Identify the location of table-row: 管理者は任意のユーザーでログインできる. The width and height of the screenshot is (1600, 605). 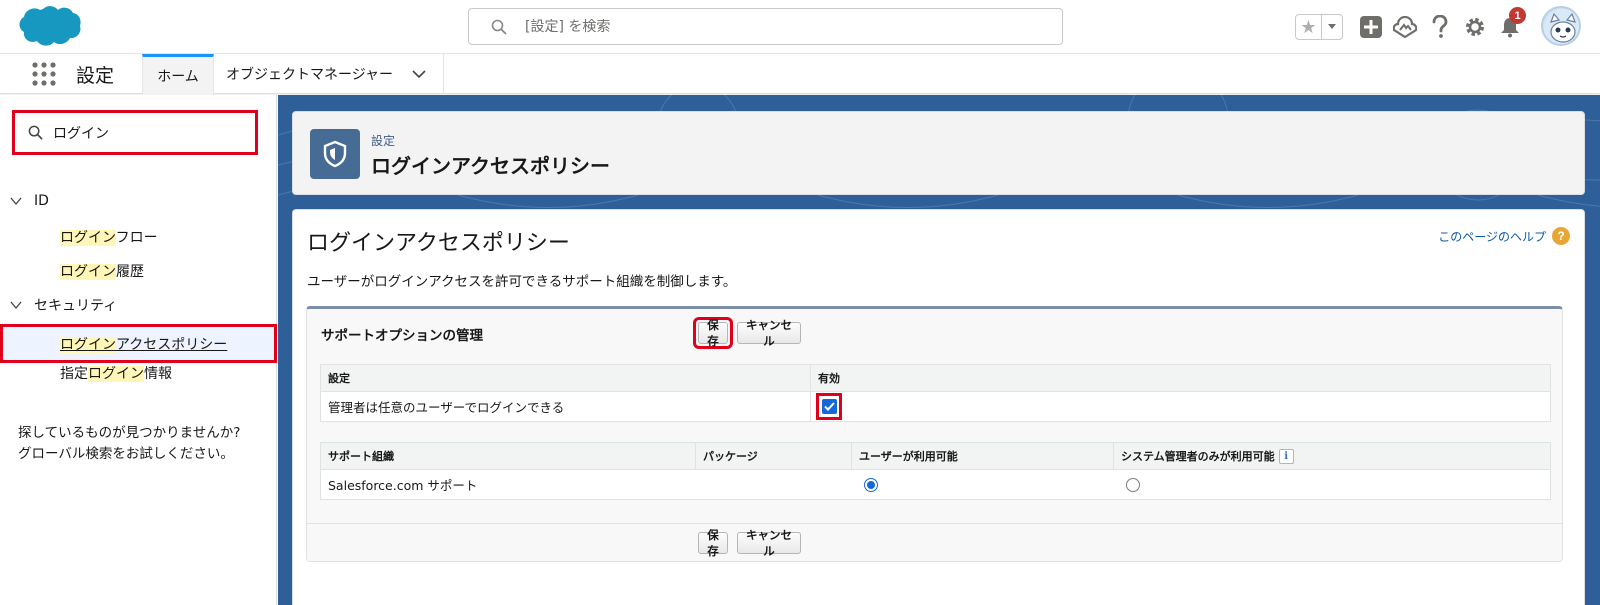
(936, 406).